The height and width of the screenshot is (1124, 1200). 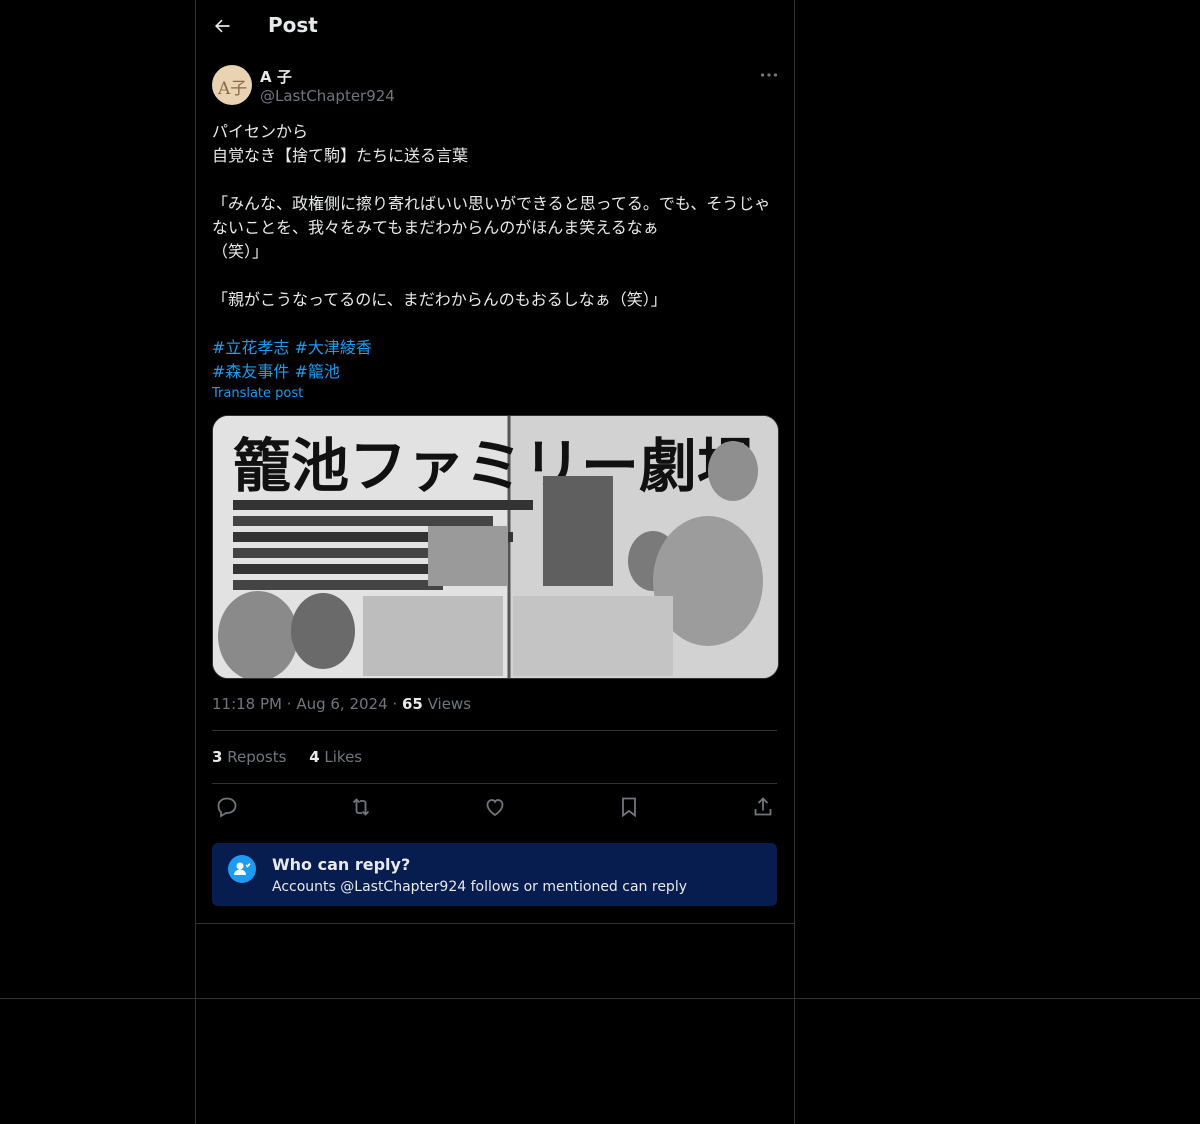 I want to click on magazine-photo: 籠池ファミリー劇場, so click(x=495, y=547).